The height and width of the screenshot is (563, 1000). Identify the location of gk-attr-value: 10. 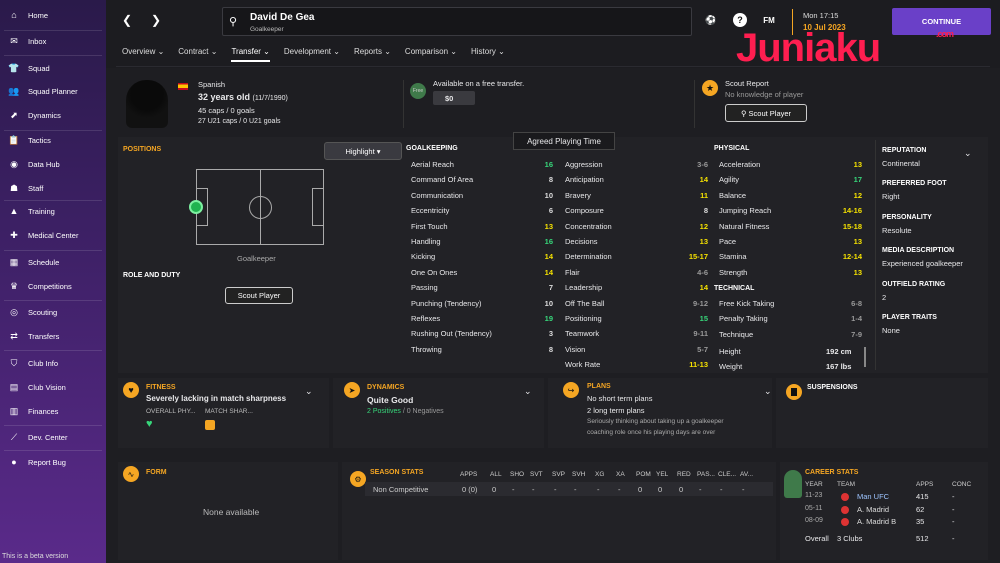
(548, 195).